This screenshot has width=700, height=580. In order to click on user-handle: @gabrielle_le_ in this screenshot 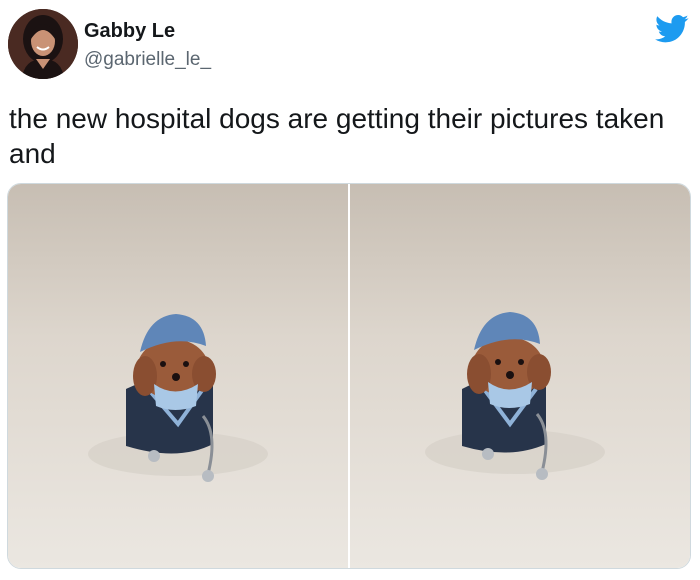, I will do `click(147, 60)`.